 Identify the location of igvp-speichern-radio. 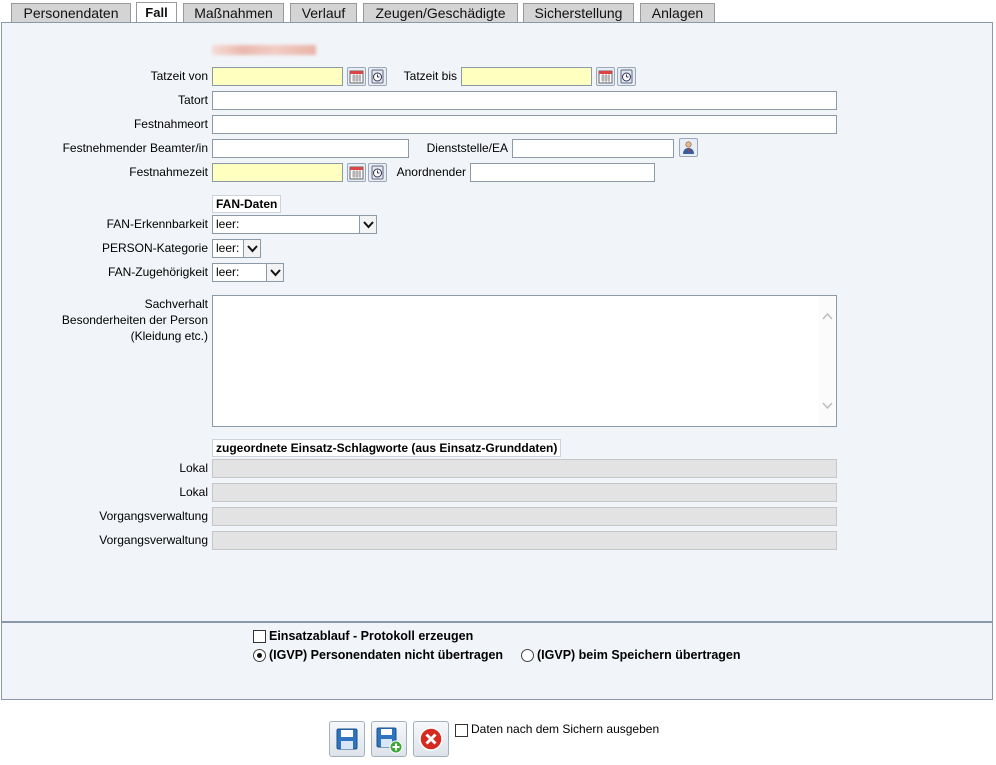
(527, 655).